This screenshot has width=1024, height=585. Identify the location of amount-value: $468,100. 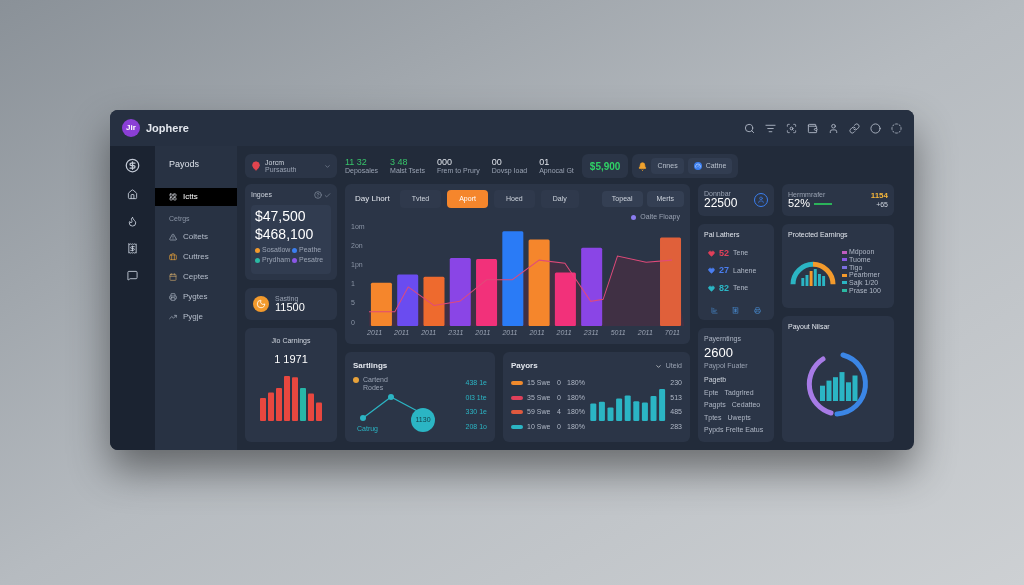
(285, 233).